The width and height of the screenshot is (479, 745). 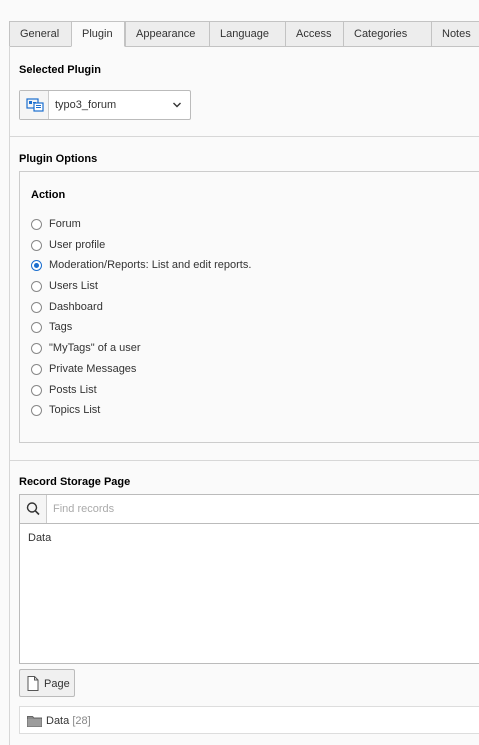 I want to click on radio-label: Users List, so click(x=73, y=286).